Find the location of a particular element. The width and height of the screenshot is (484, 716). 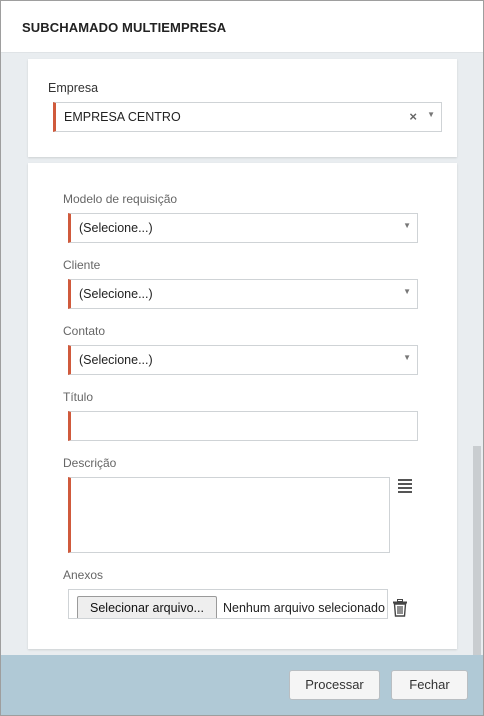

contato-select: (Selecione...) ▼ is located at coordinates (243, 360).